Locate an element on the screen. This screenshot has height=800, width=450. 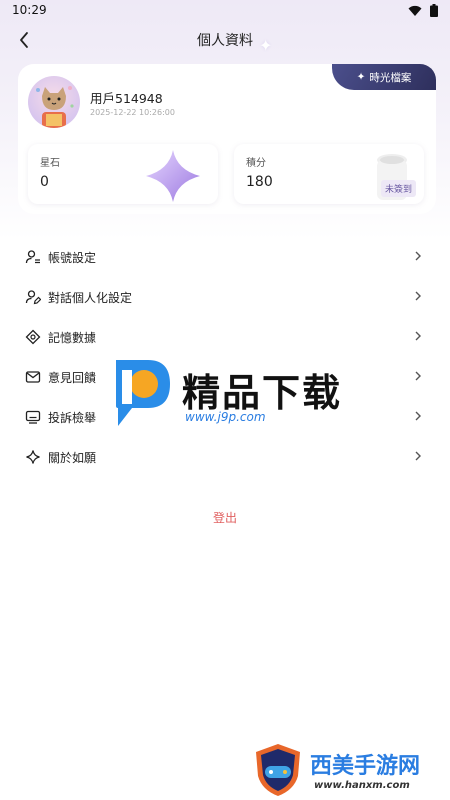
status-time: 10:29 is located at coordinates (29, 10).